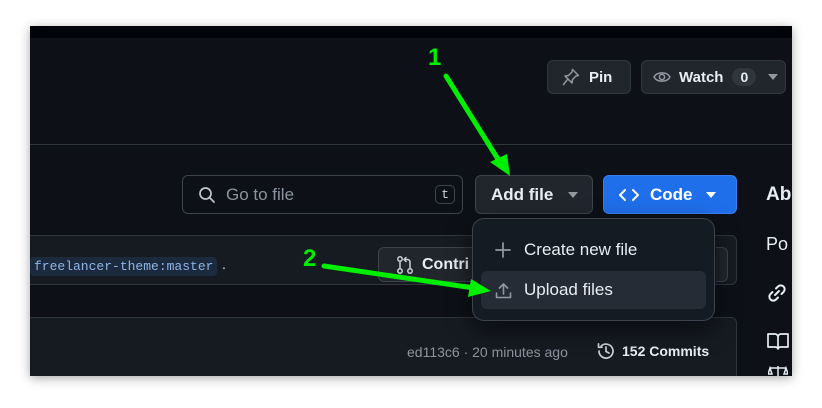 The width and height of the screenshot is (822, 408). Describe the element at coordinates (435, 57) in the screenshot. I see `annotation-step-1: 1` at that location.